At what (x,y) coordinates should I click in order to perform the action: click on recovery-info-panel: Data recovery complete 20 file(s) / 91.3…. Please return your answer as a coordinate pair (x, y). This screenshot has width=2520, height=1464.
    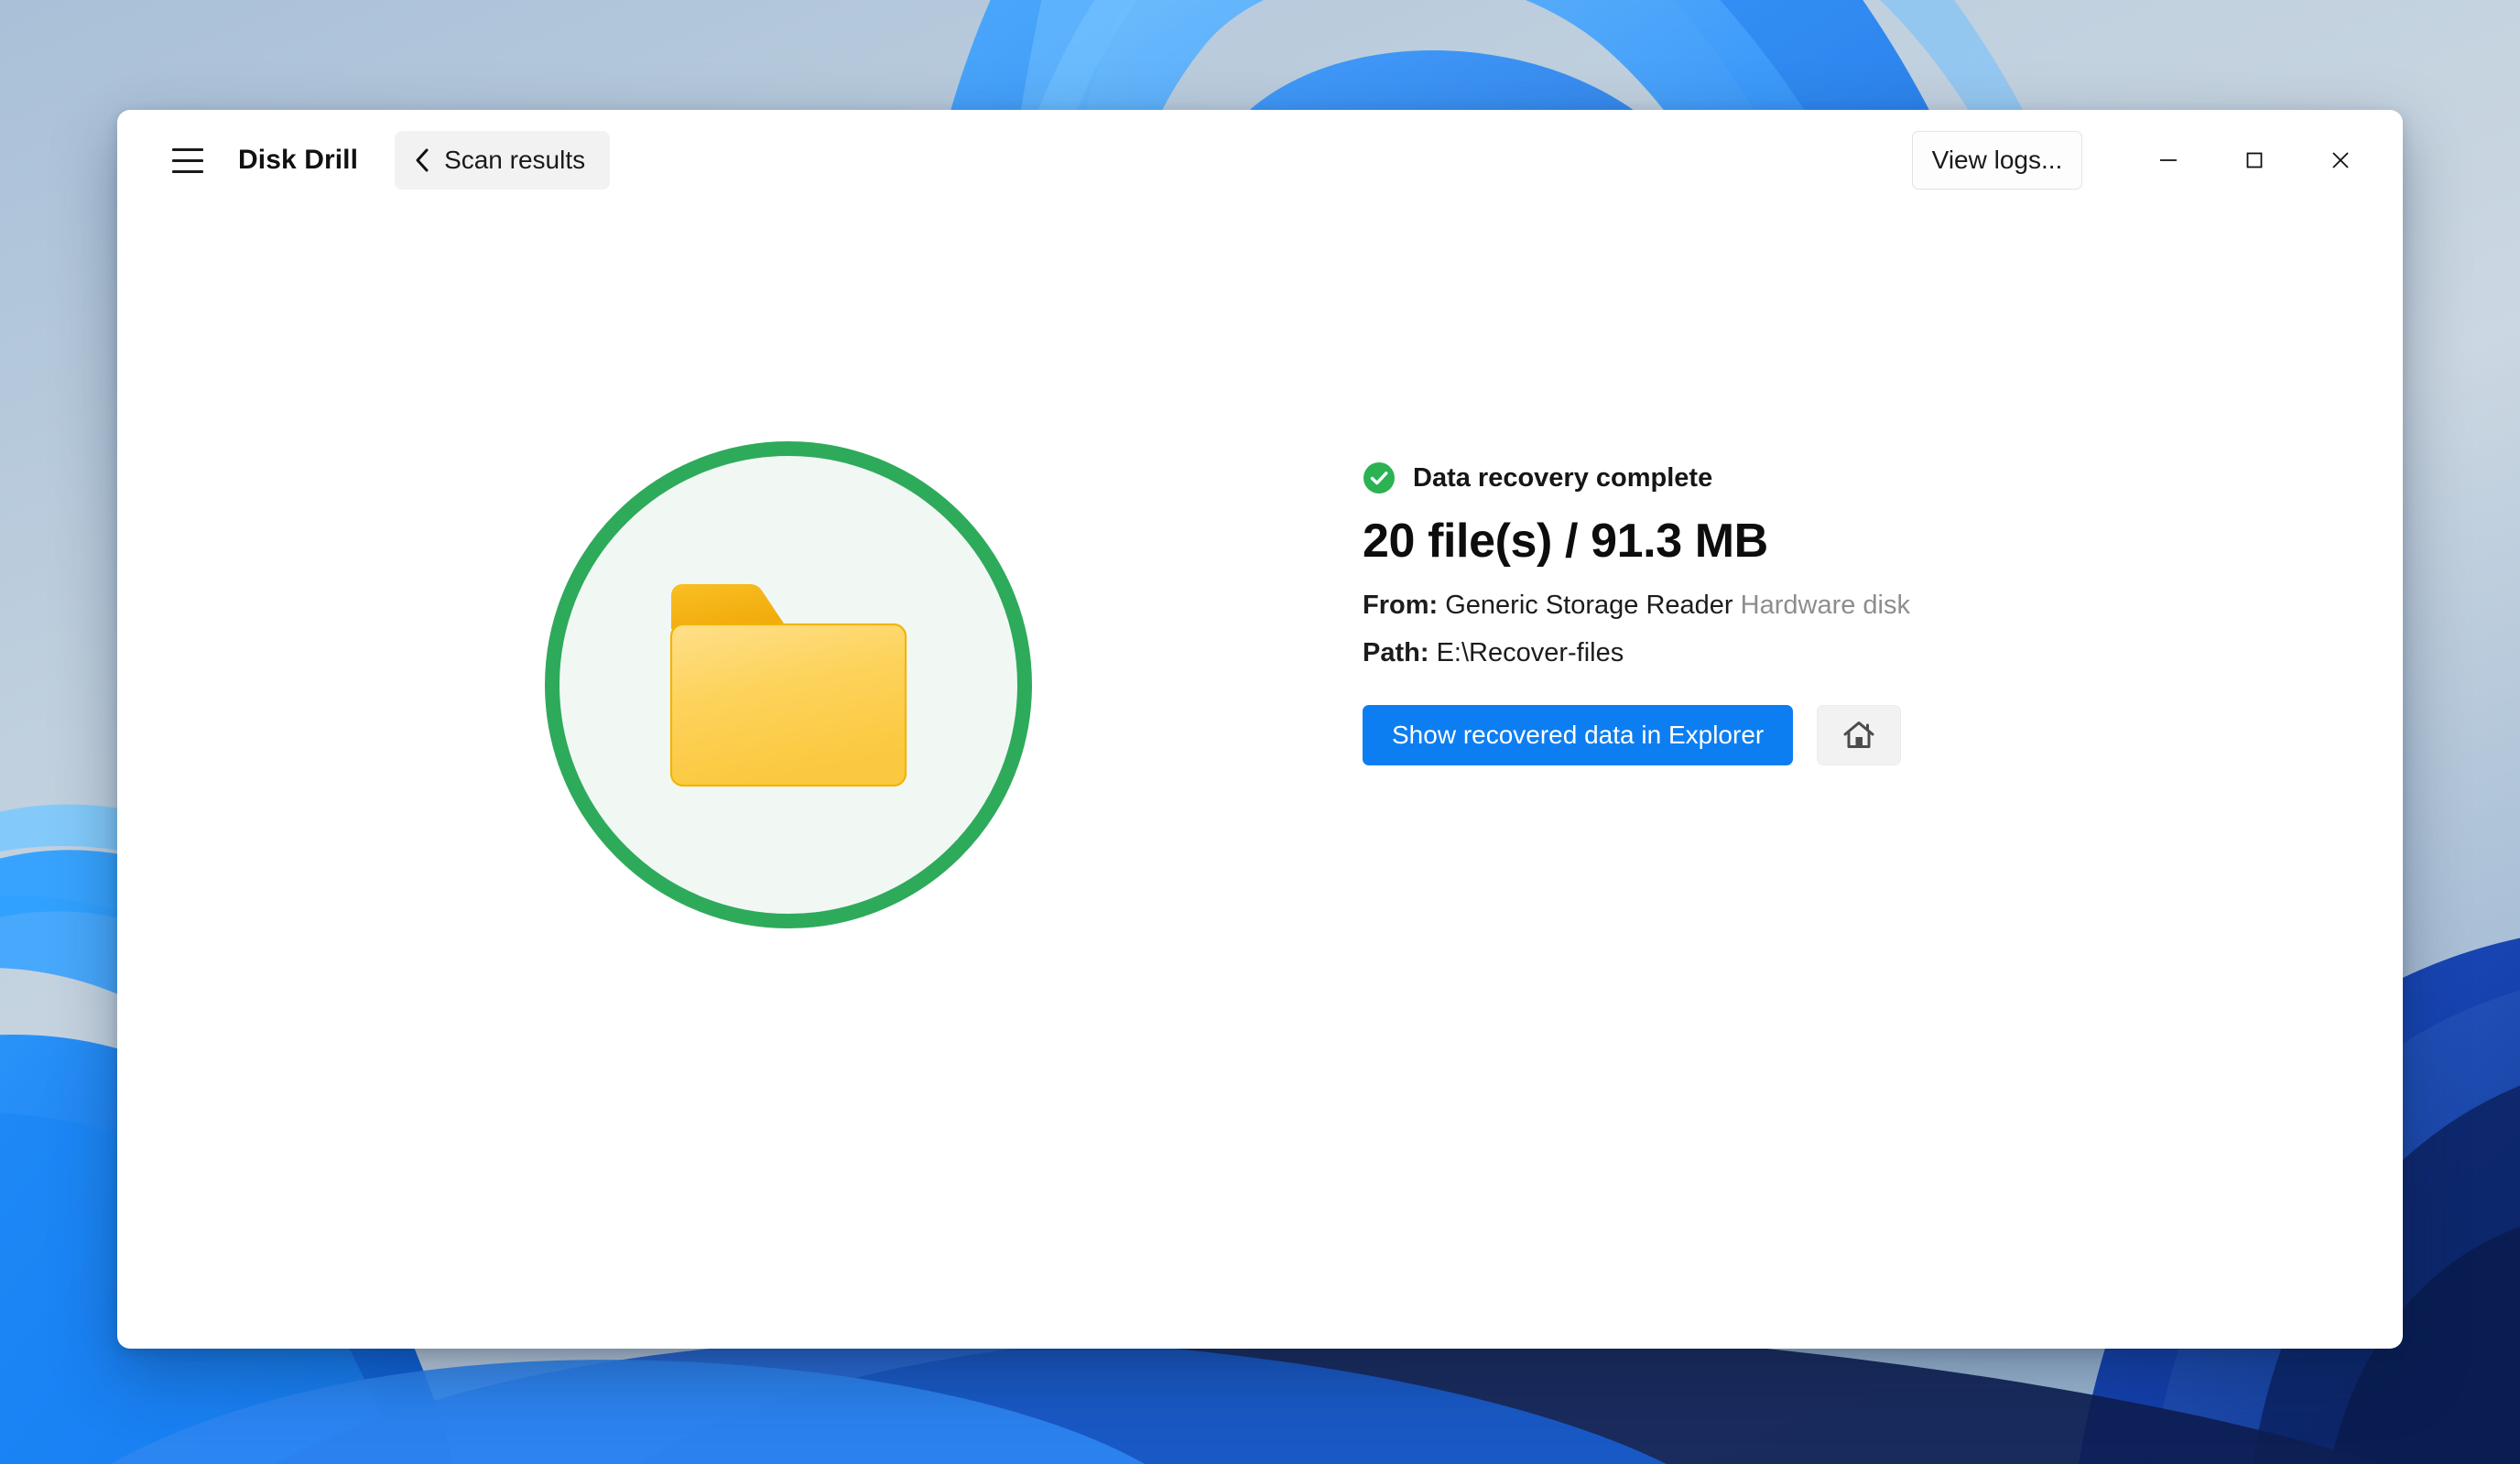
    Looking at the image, I should click on (1820, 613).